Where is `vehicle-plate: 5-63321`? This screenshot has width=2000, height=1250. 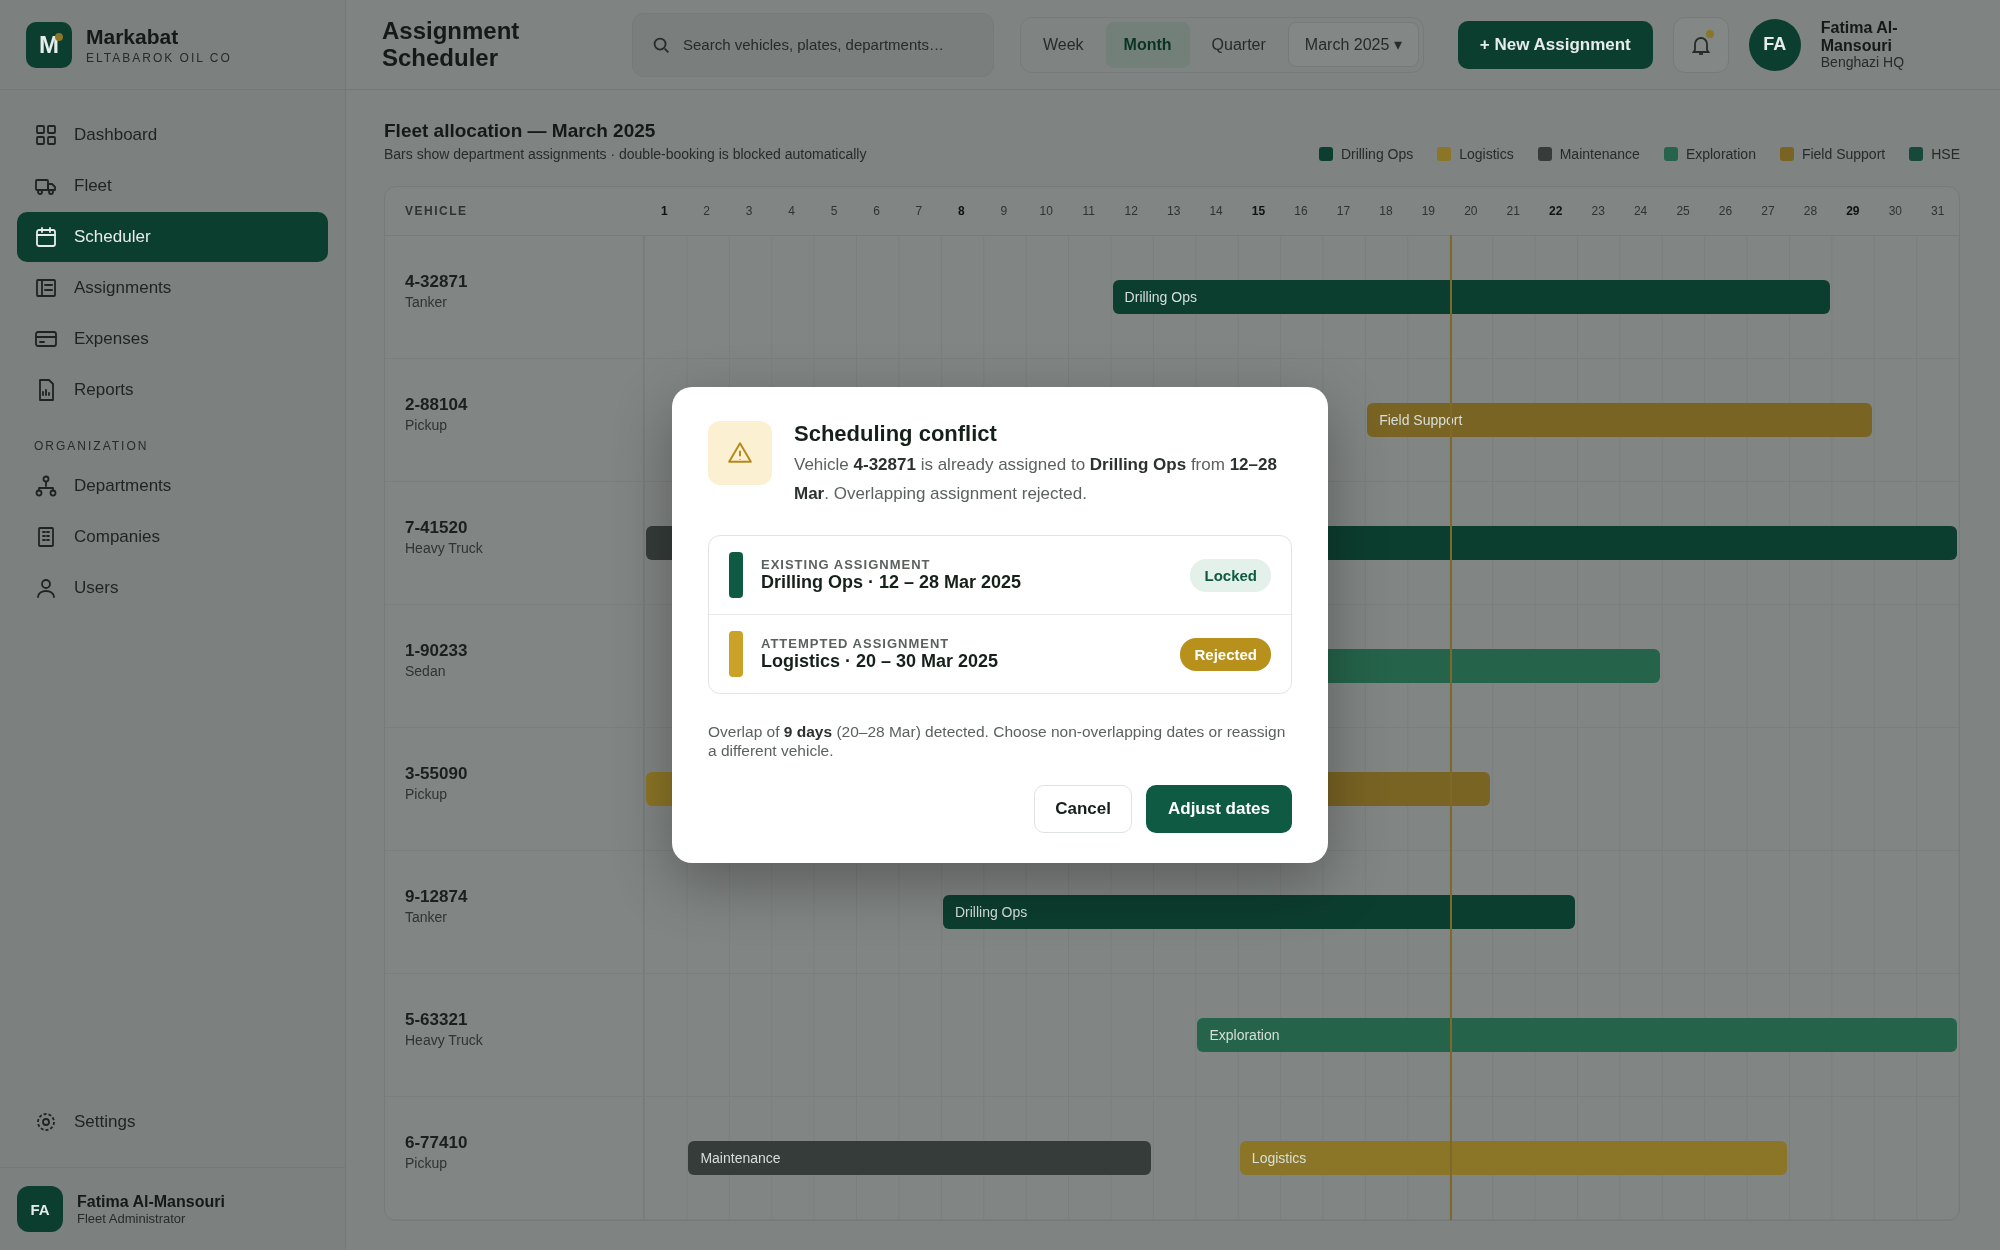
vehicle-plate: 5-63321 is located at coordinates (437, 1020).